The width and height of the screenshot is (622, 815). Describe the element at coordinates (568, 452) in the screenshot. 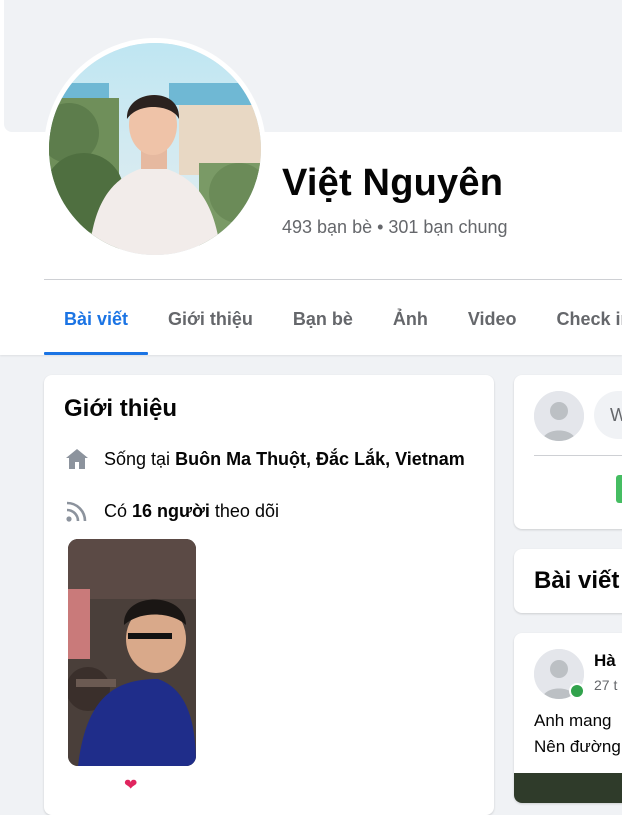

I see `create-post-card: W` at that location.